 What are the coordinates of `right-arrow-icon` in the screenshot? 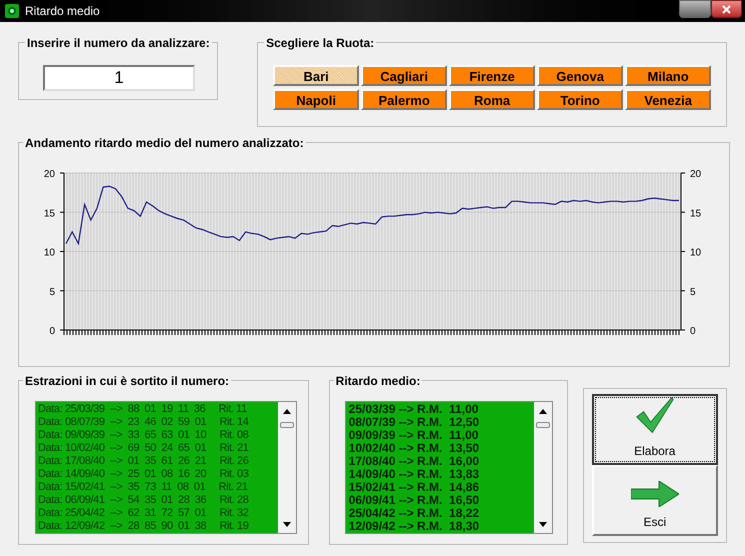 It's located at (654, 494).